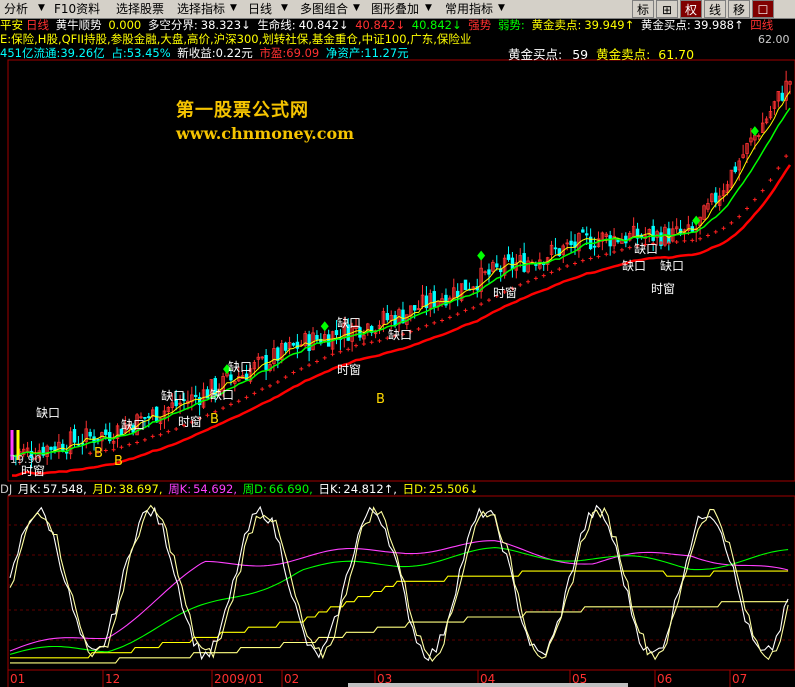 Image resolution: width=795 pixels, height=687 pixels. I want to click on label-gap-5: 缺口, so click(240, 367).